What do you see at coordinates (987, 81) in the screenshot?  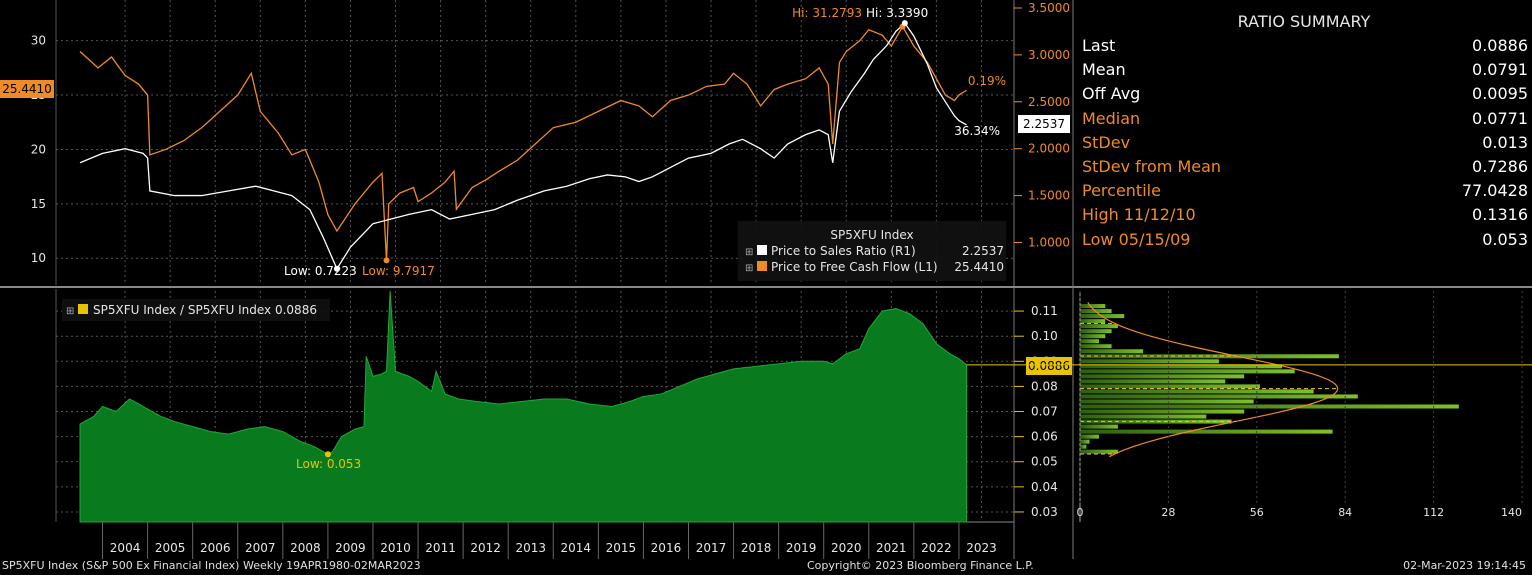 I see `pct-orange-label: 0.19%` at bounding box center [987, 81].